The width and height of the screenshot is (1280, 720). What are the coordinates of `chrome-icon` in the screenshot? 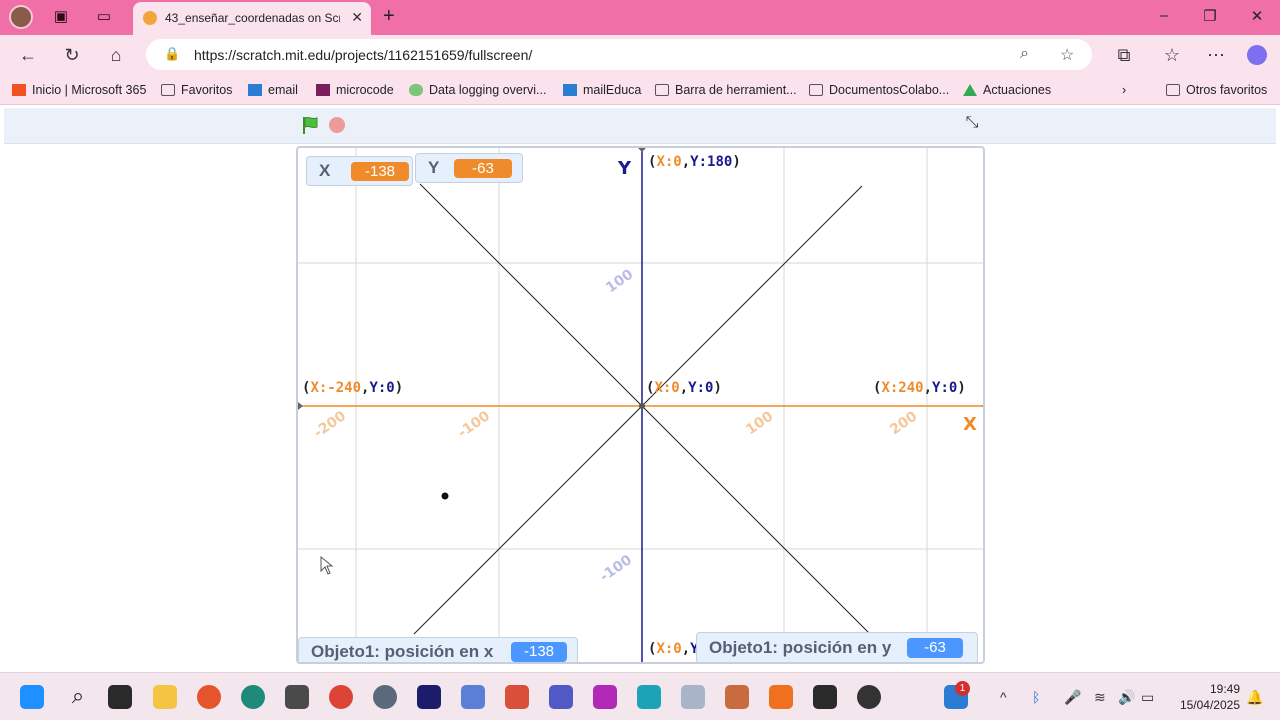 It's located at (341, 697).